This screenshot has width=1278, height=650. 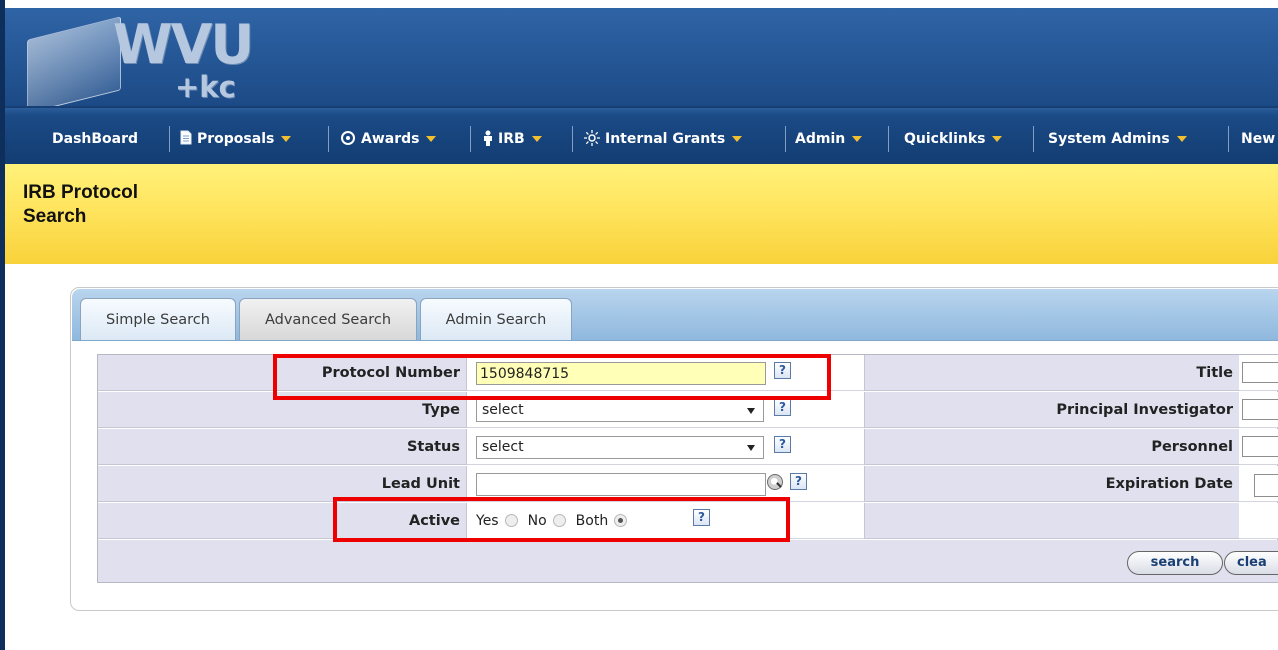 I want to click on title-label: Title, so click(x=1214, y=373).